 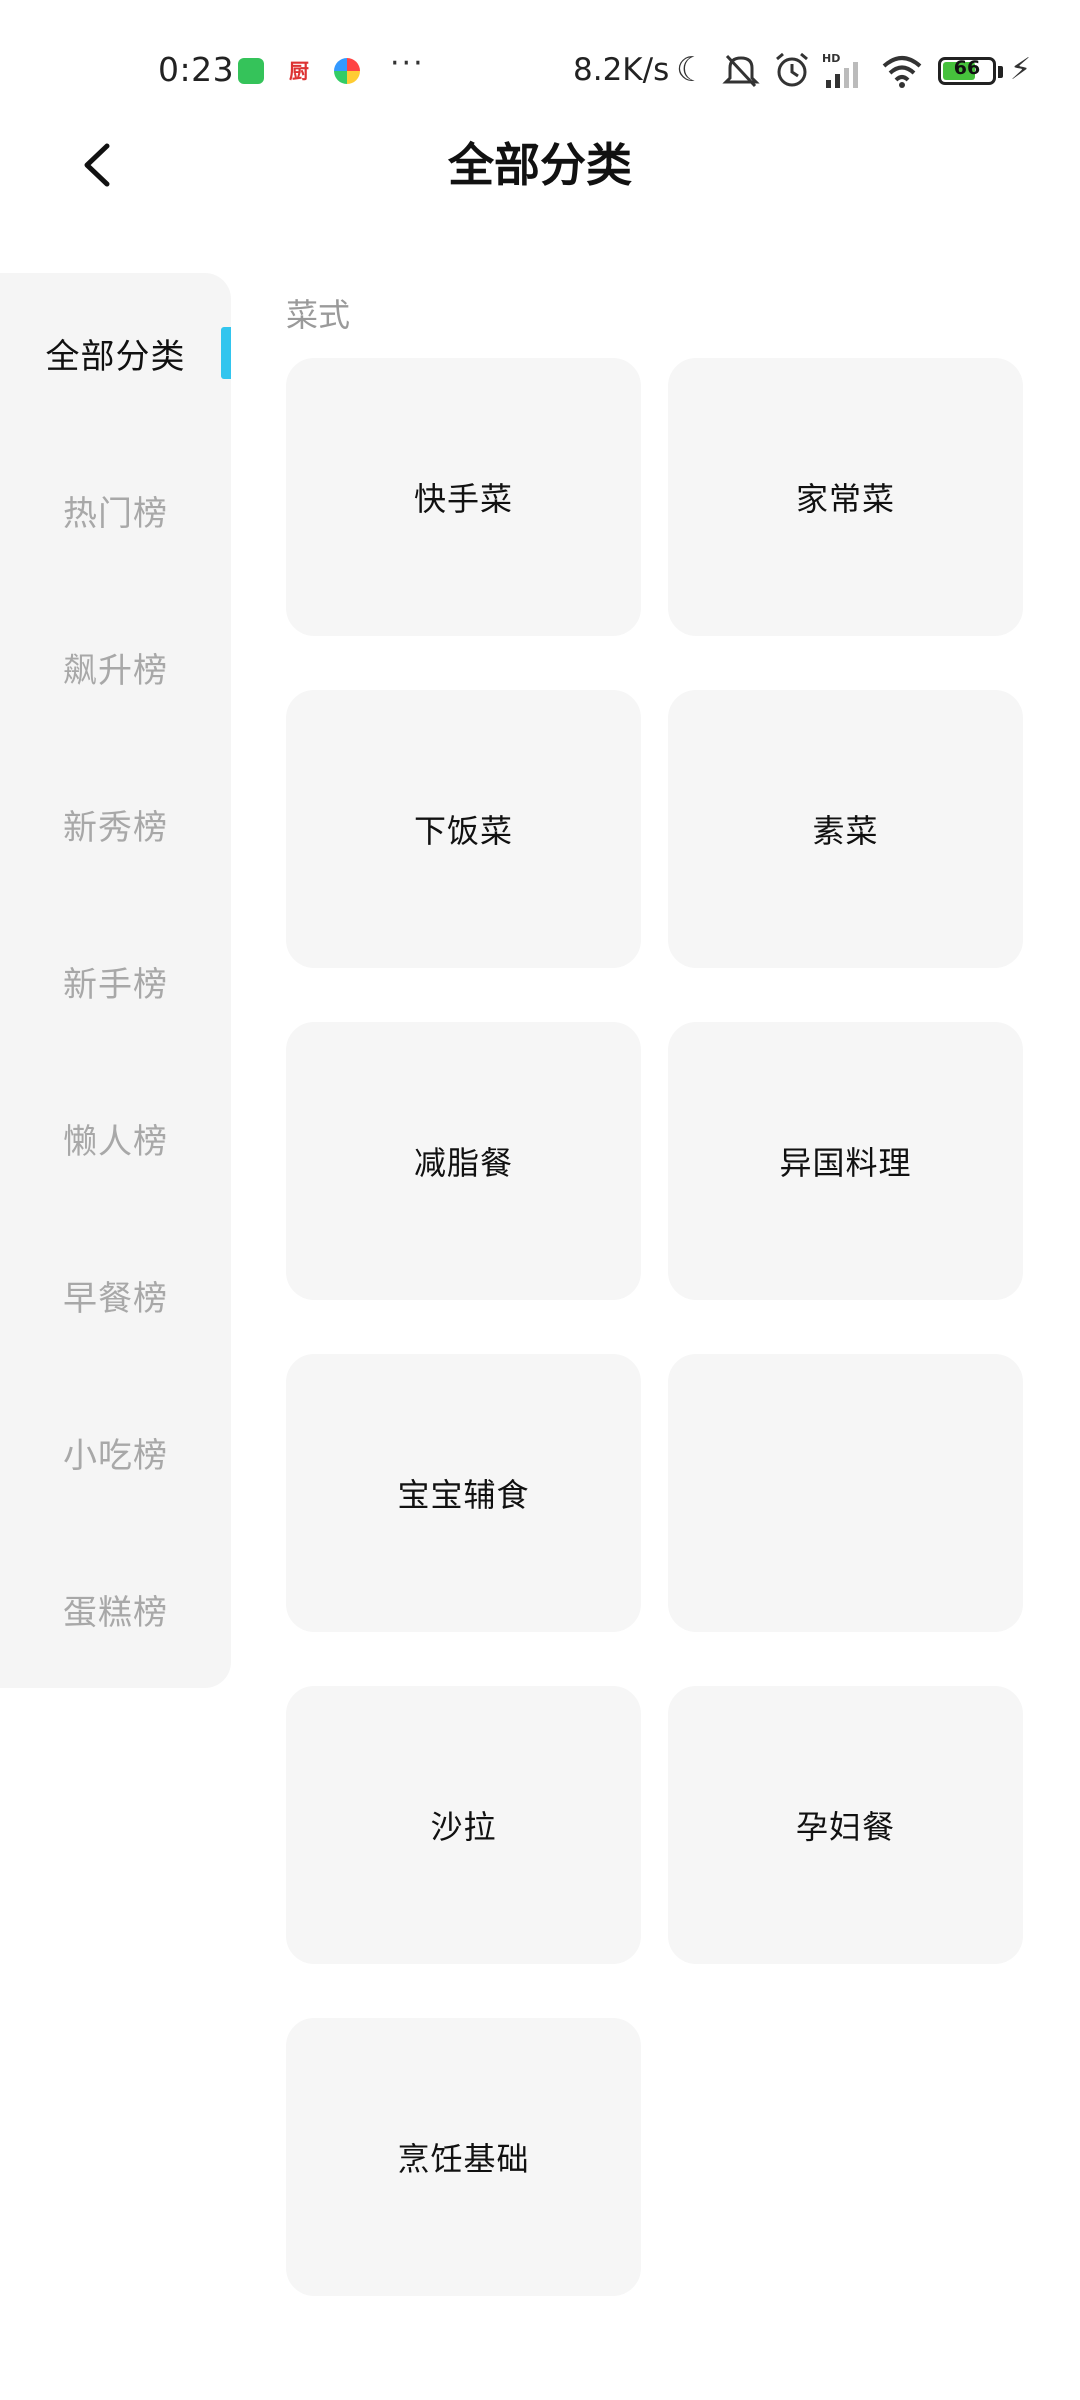 What do you see at coordinates (831, 58) in the screenshot?
I see `svg-text: HD` at bounding box center [831, 58].